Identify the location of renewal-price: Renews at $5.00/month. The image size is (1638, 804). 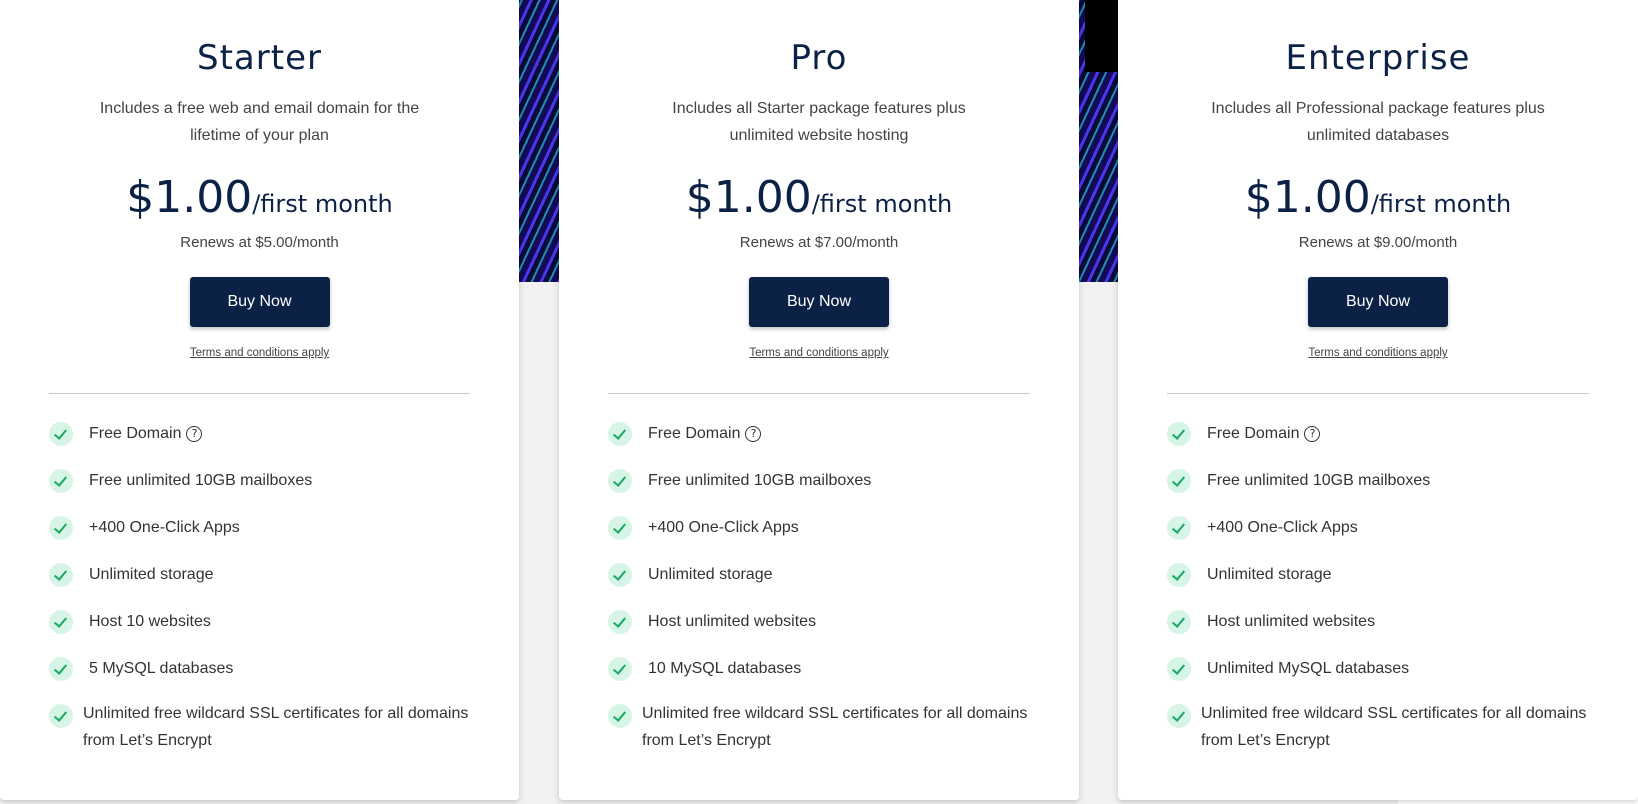
(259, 242).